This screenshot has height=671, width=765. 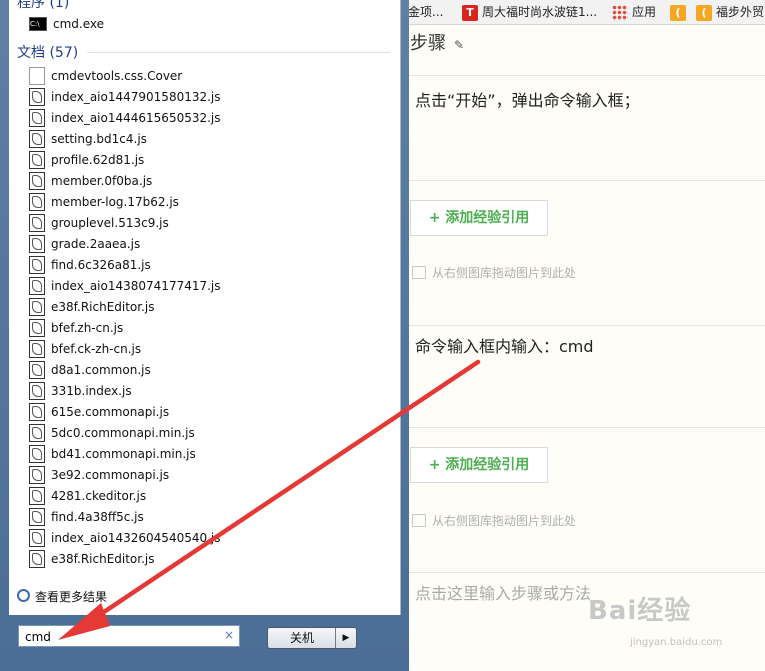 What do you see at coordinates (23, 595) in the screenshot?
I see `search-icon` at bounding box center [23, 595].